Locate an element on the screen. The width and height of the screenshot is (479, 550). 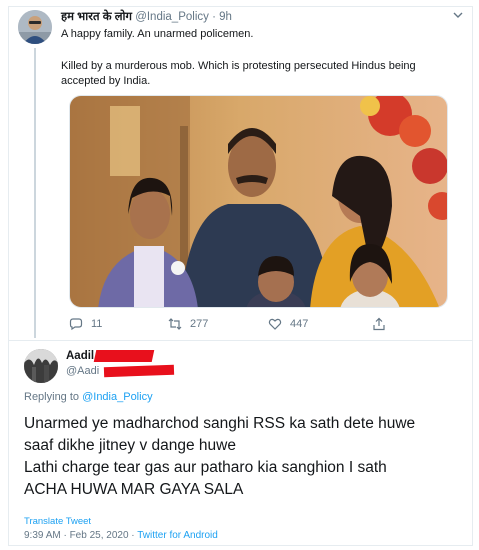
reply-text-line: ACHA HUWA MAR GAYA SALA is located at coordinates (134, 489).